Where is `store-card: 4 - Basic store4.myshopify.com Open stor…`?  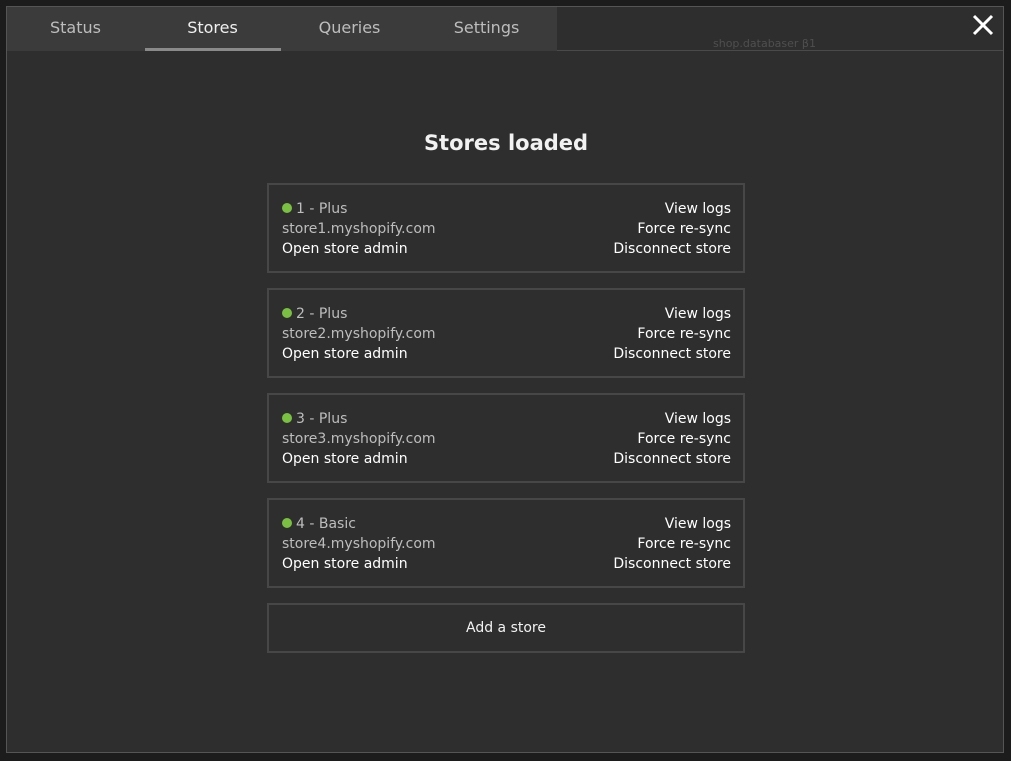
store-card: 4 - Basic store4.myshopify.com Open stor… is located at coordinates (506, 543).